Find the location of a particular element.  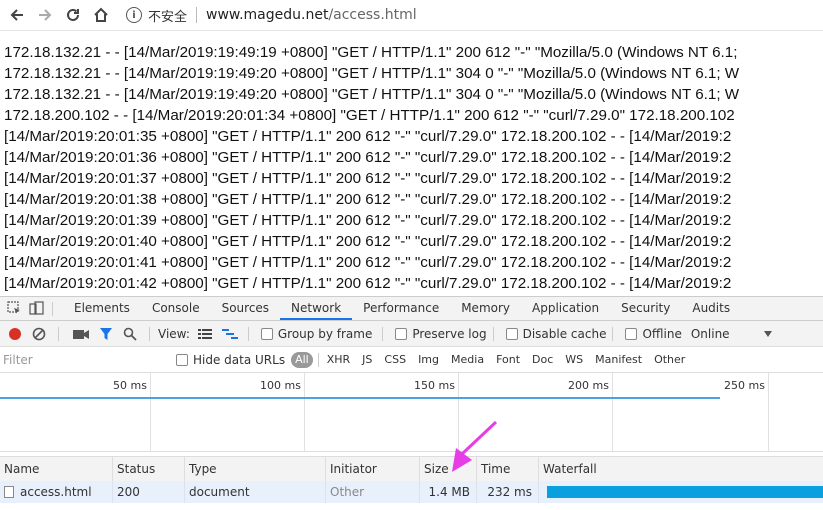

browser-toolbar: i 不安全 www.magedu.net/access.html is located at coordinates (411, 15).